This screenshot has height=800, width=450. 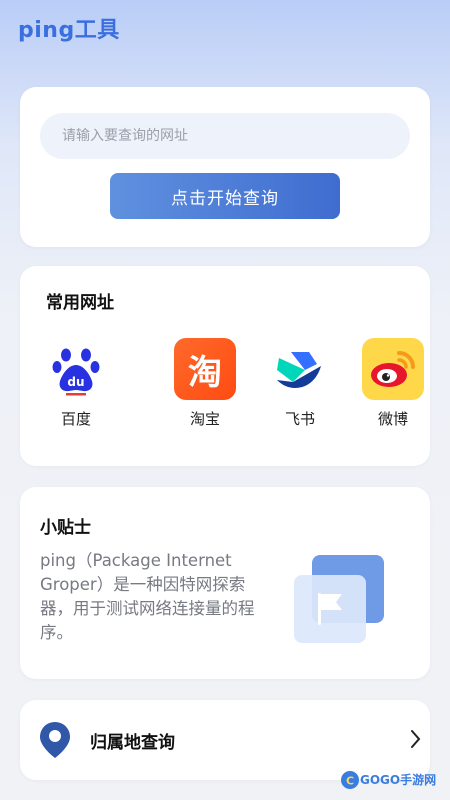 I want to click on url-search-input, so click(x=225, y=136).